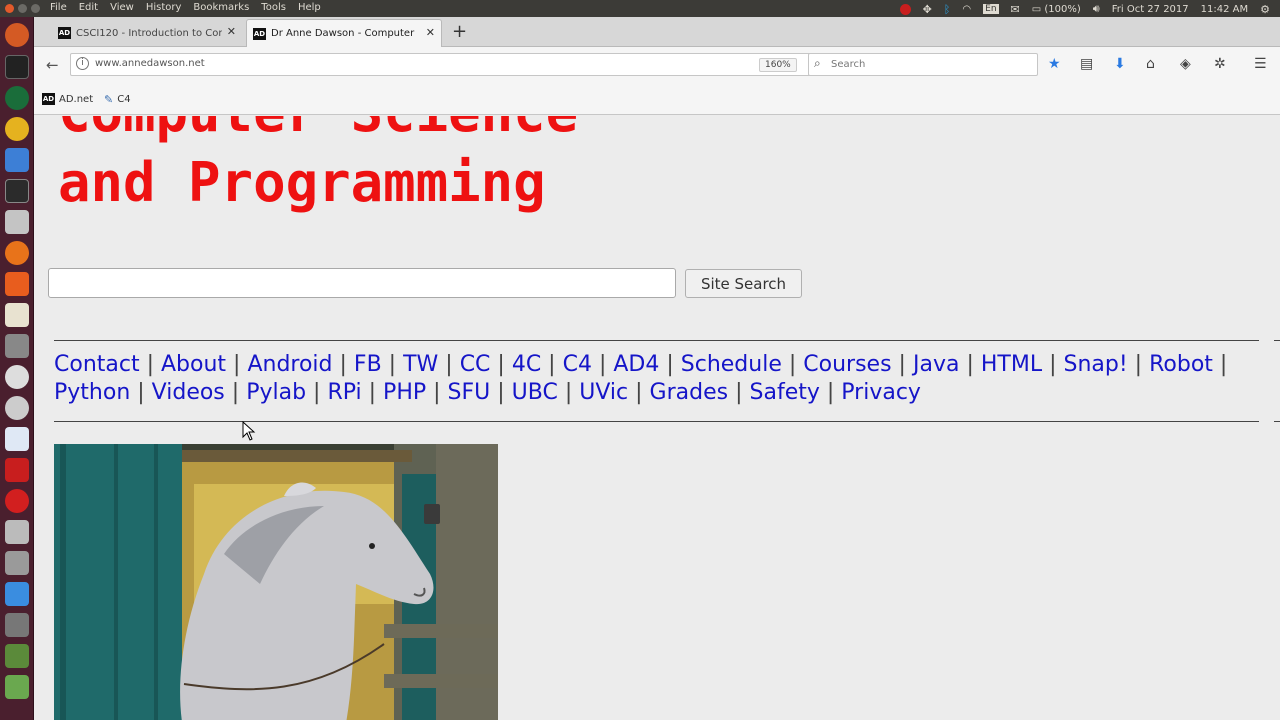  What do you see at coordinates (17, 35) in the screenshot?
I see `dash-home-icon` at bounding box center [17, 35].